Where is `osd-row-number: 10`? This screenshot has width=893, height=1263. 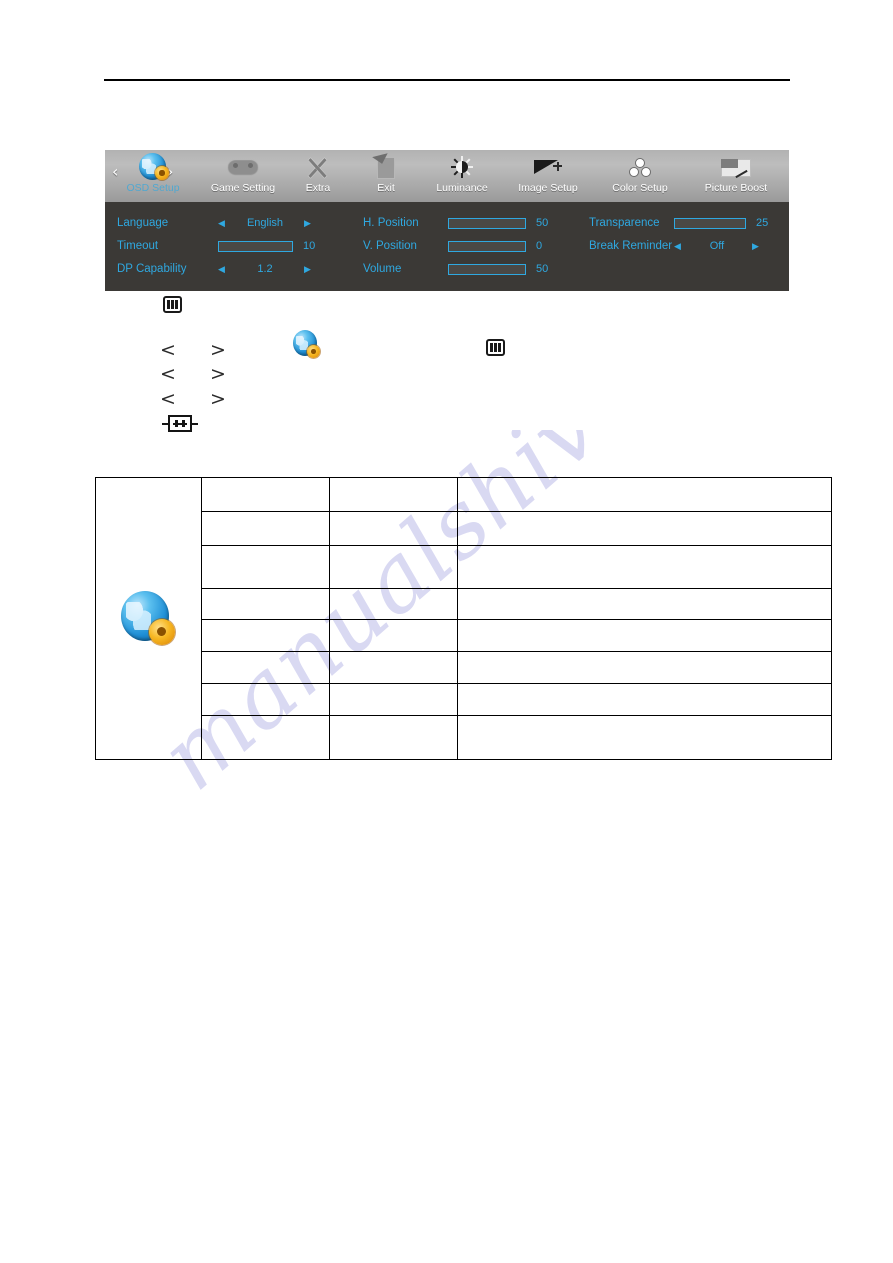 osd-row-number: 10 is located at coordinates (309, 246).